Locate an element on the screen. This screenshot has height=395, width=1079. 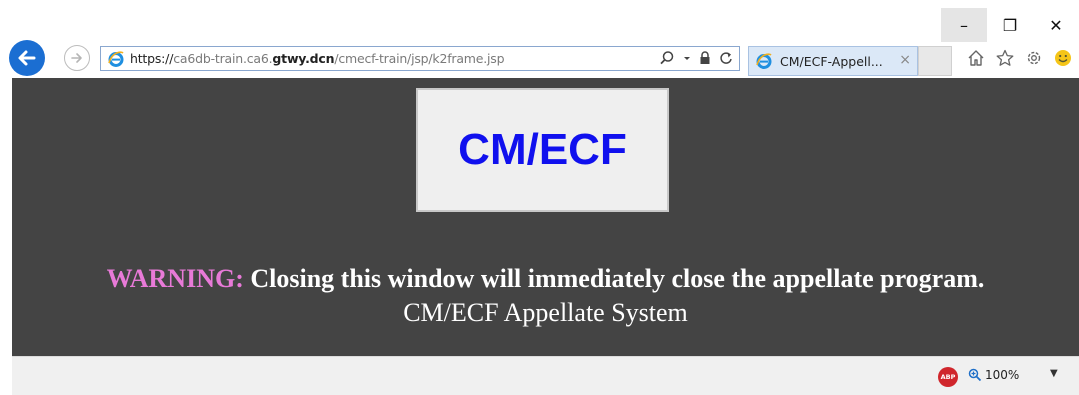
forward-button is located at coordinates (77, 58).